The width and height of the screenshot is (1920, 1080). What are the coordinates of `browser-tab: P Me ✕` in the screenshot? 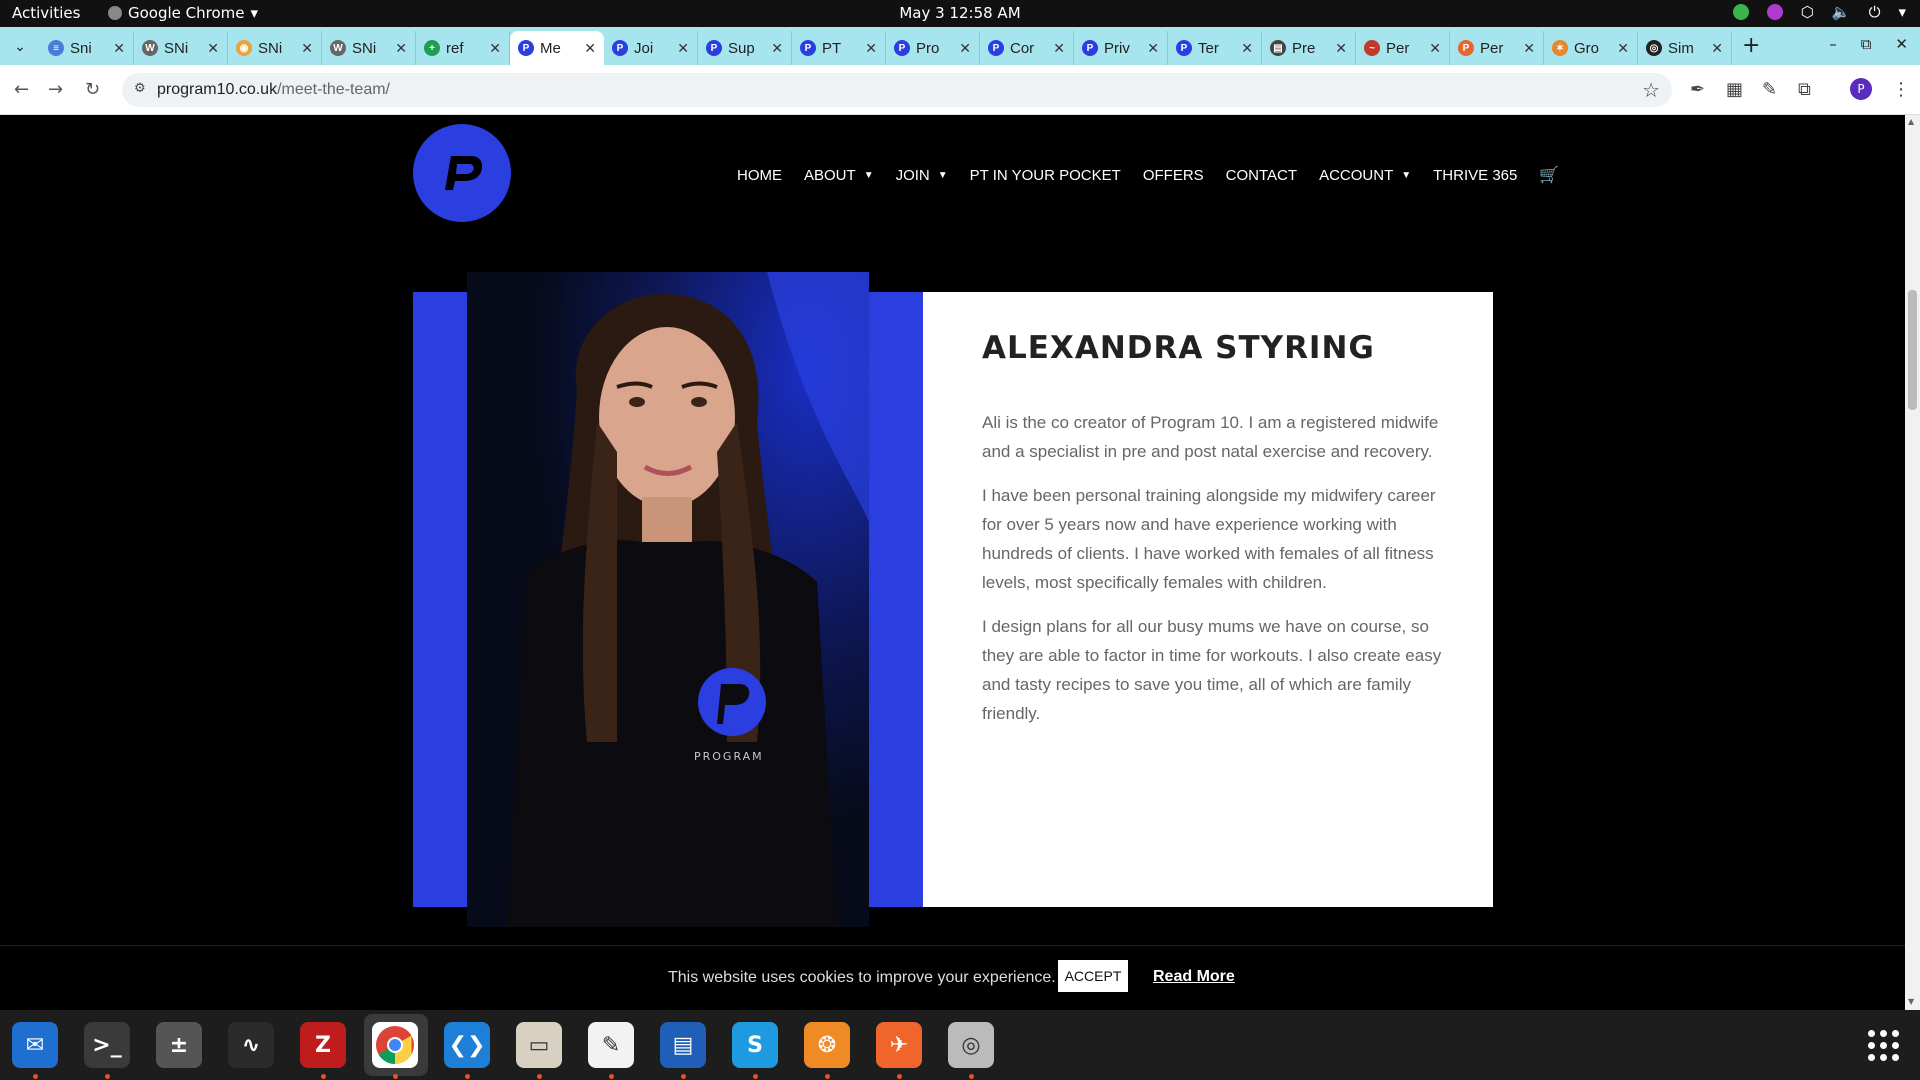 It's located at (557, 48).